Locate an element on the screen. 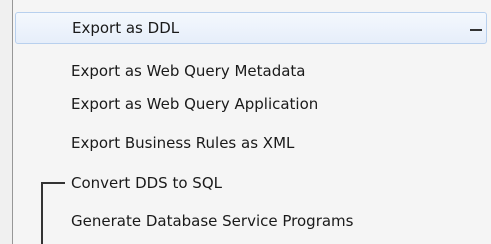 The height and width of the screenshot is (244, 491). dash-marker is located at coordinates (476, 30).